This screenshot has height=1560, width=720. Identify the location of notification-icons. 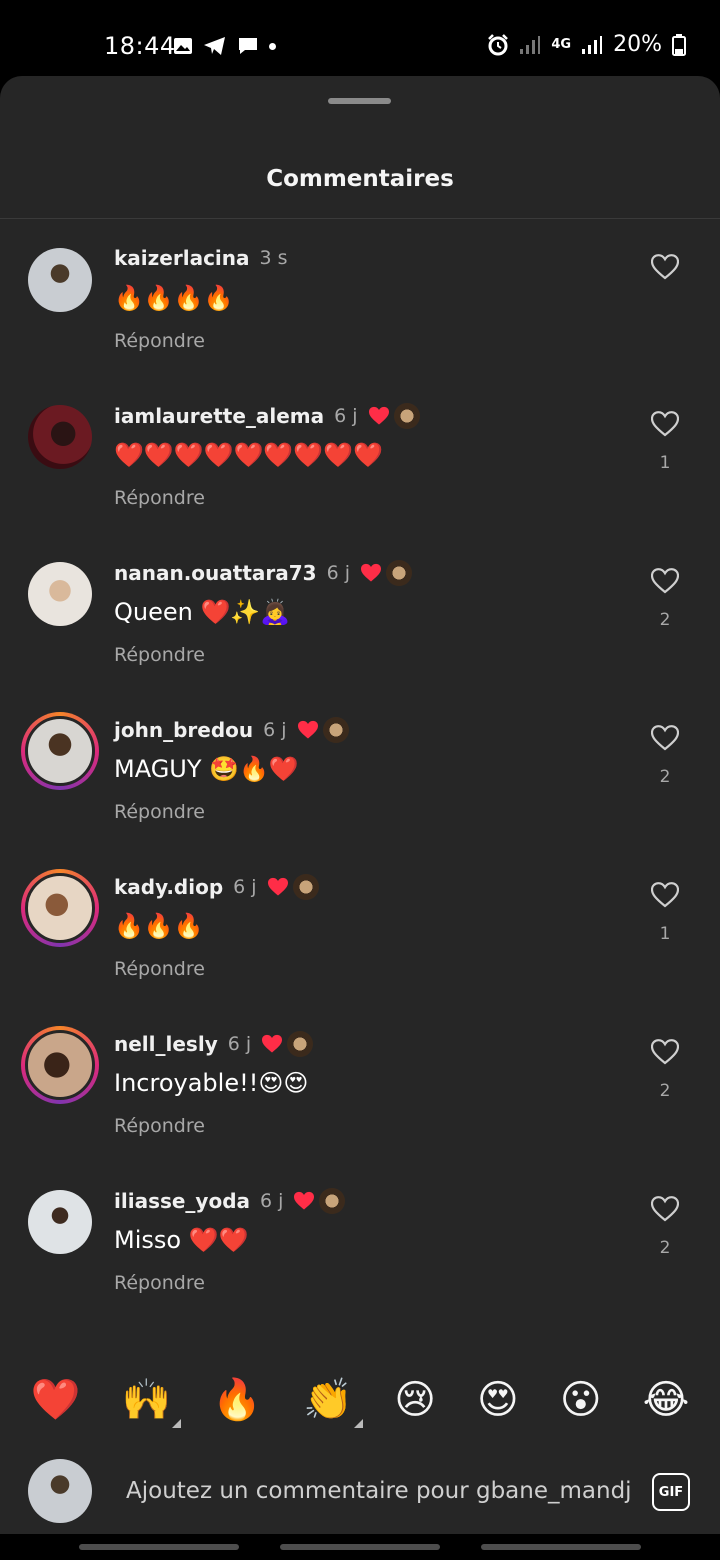
(224, 46).